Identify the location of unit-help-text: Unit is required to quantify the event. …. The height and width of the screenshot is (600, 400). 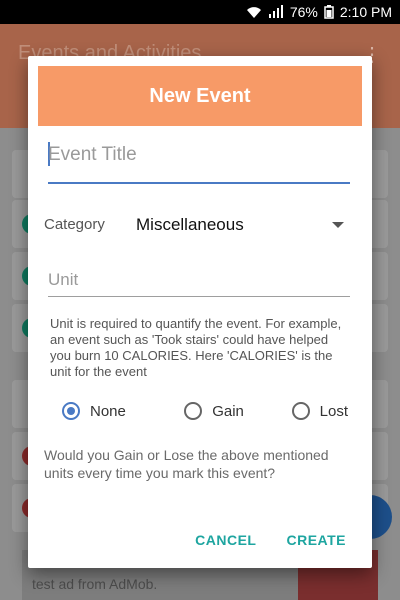
(196, 347).